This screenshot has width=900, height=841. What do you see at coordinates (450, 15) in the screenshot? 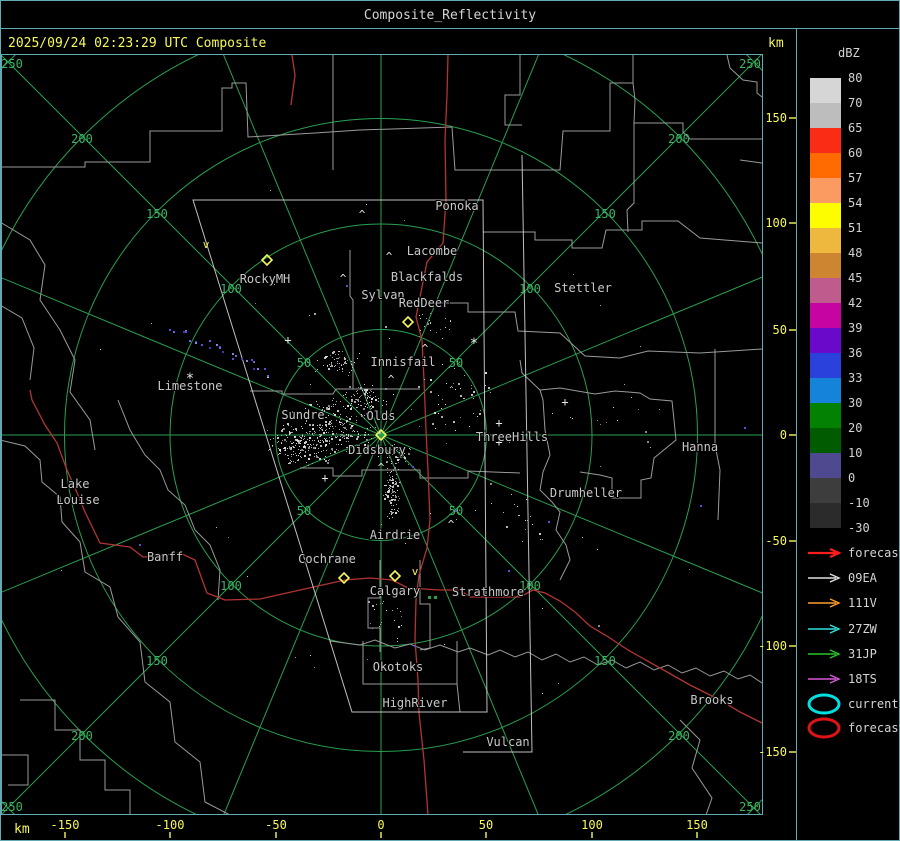
I see `app-title: Composite_Reflectivity` at bounding box center [450, 15].